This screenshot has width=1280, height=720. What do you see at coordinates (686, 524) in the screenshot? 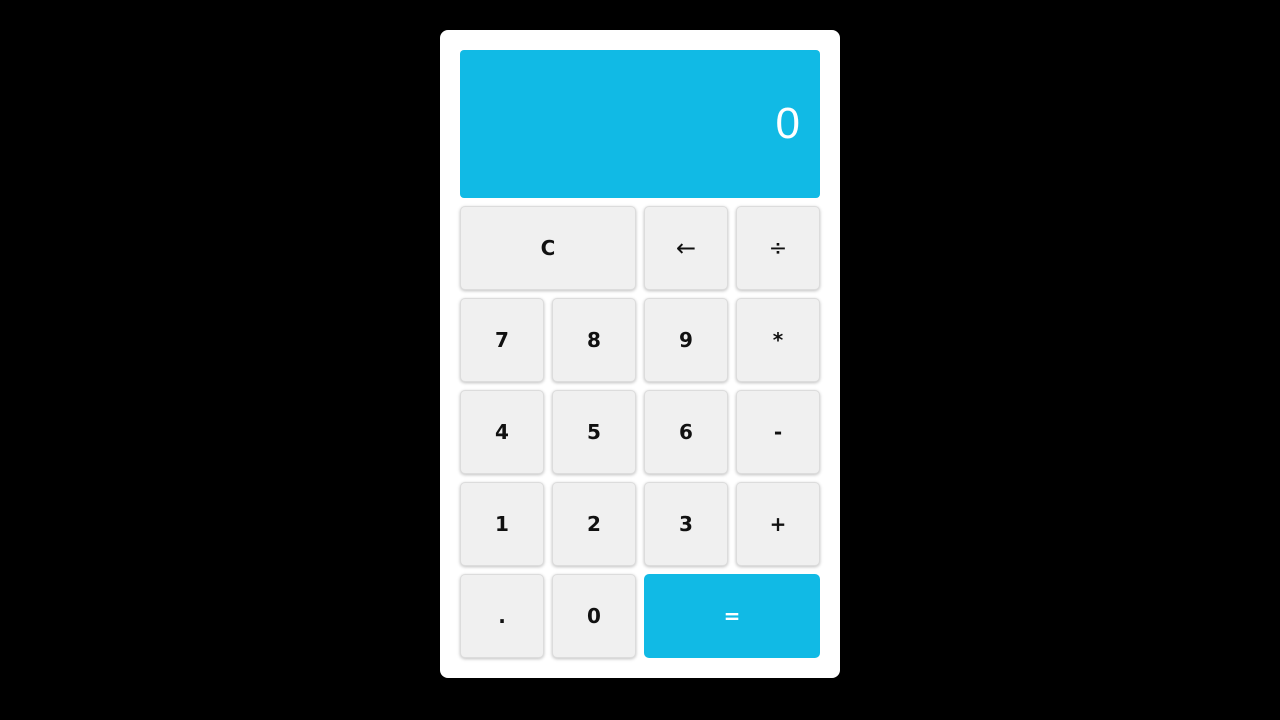
I see `digit-3-button: 3` at bounding box center [686, 524].